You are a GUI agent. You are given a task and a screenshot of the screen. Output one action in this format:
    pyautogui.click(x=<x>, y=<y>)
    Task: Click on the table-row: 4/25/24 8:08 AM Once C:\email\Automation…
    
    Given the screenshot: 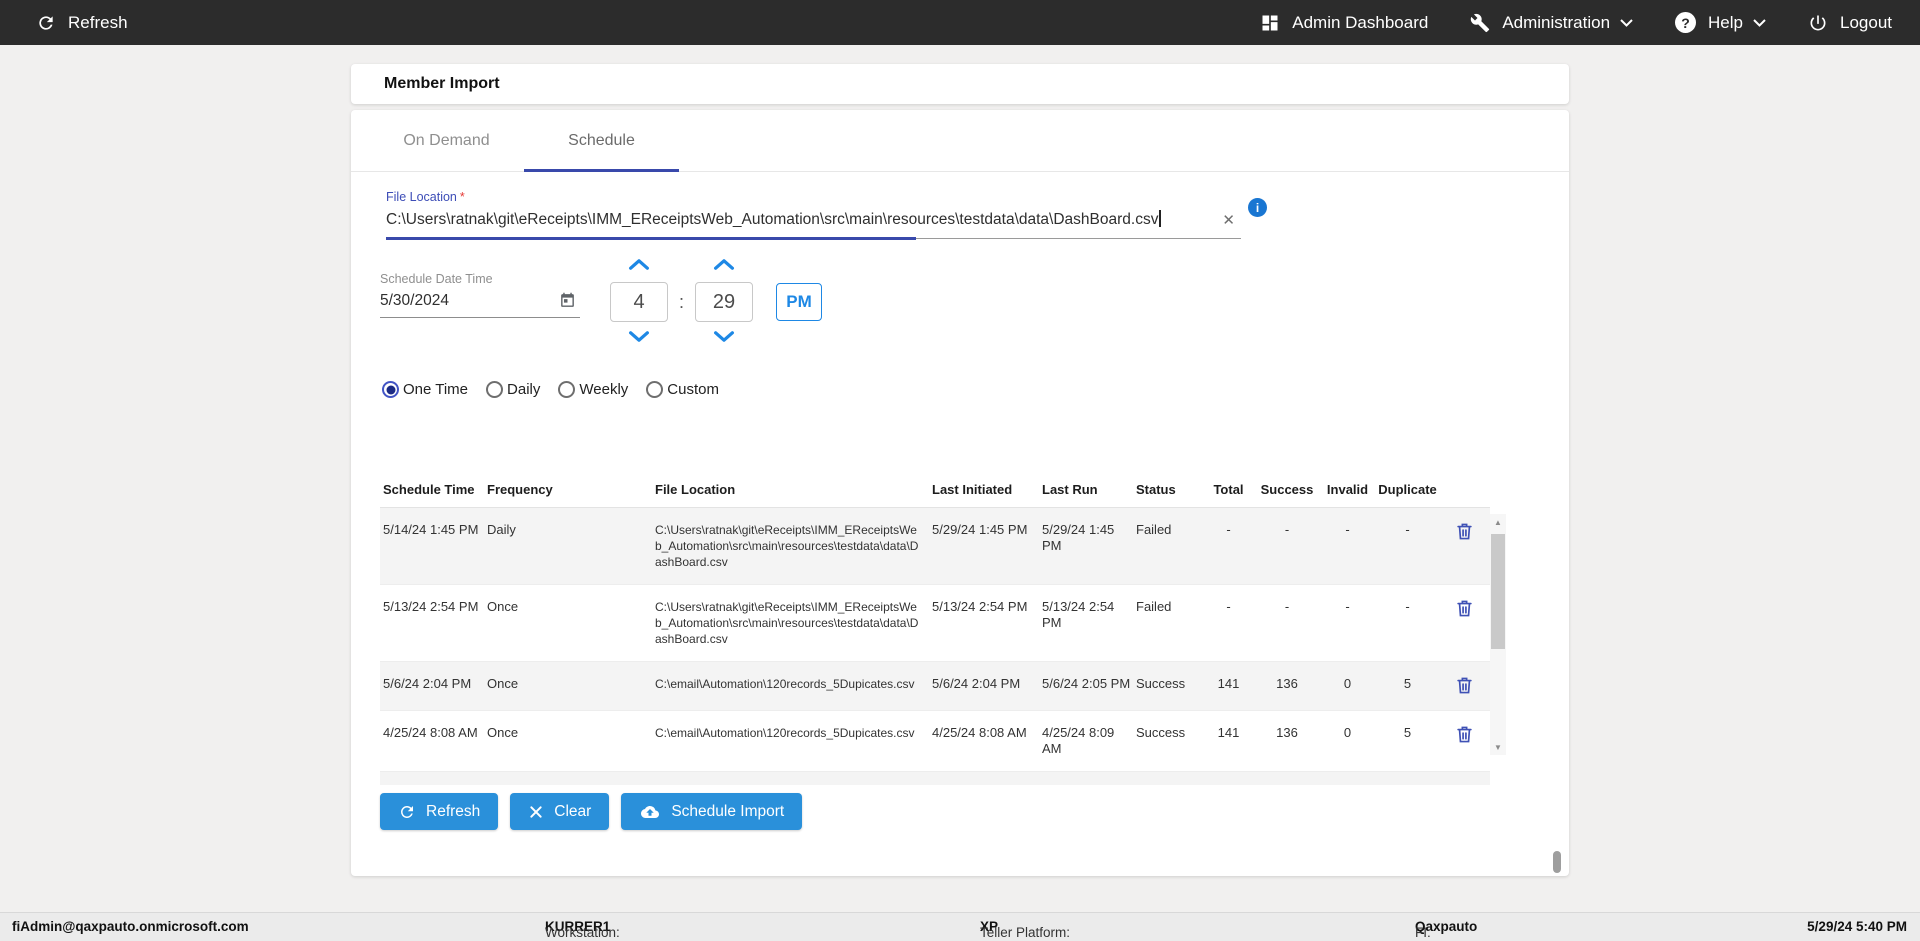 What is the action you would take?
    pyautogui.click(x=935, y=741)
    